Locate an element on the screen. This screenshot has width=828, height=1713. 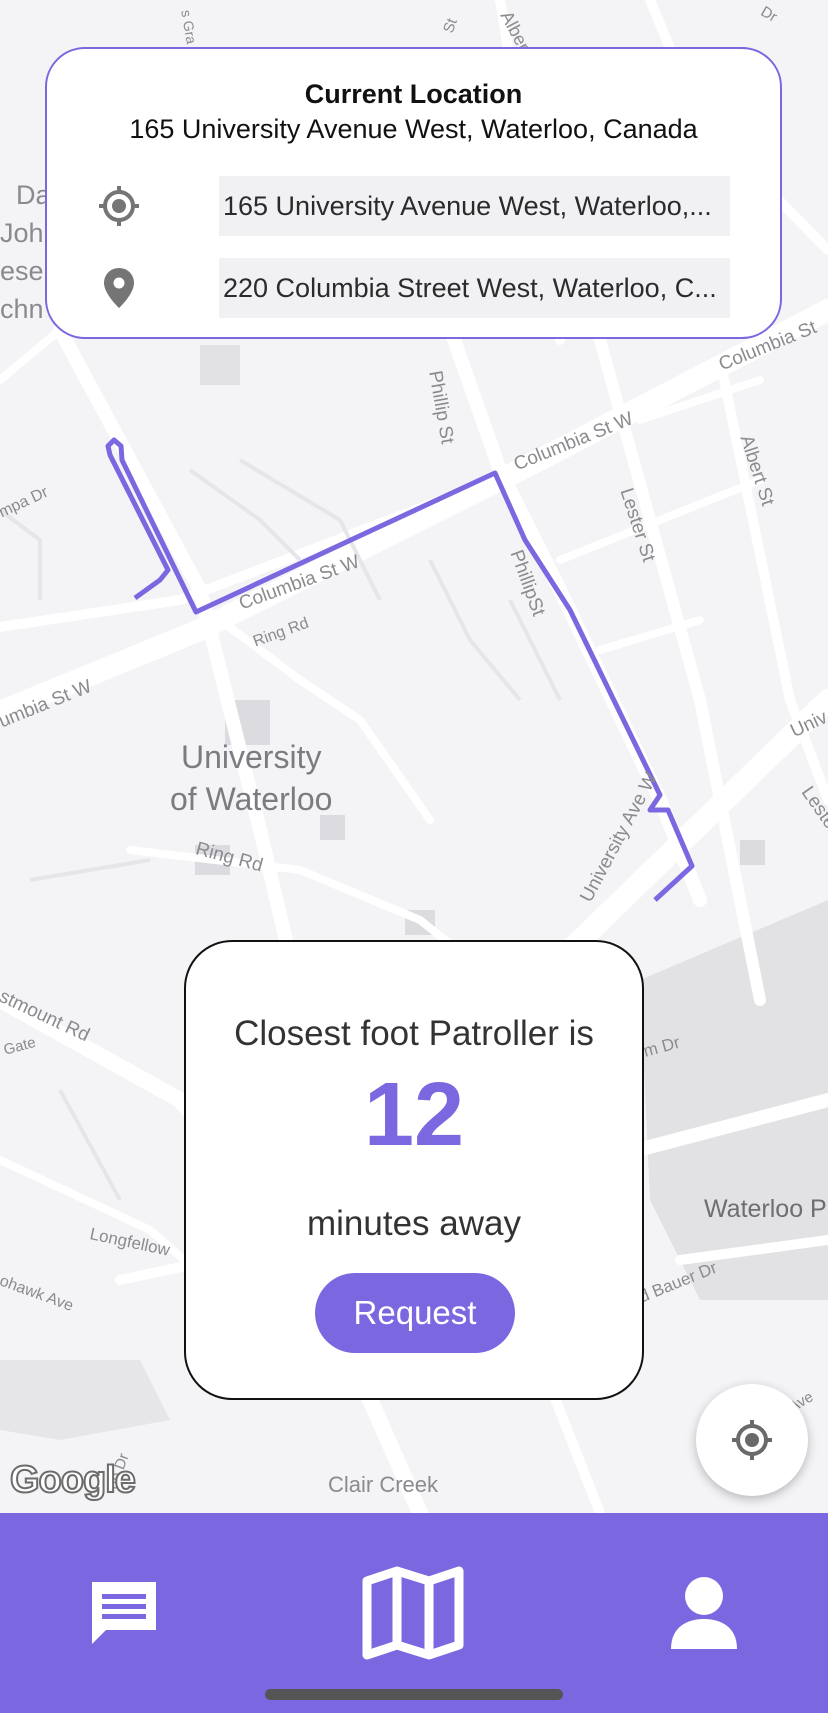
patroller-minutes: 12 is located at coordinates (414, 1115).